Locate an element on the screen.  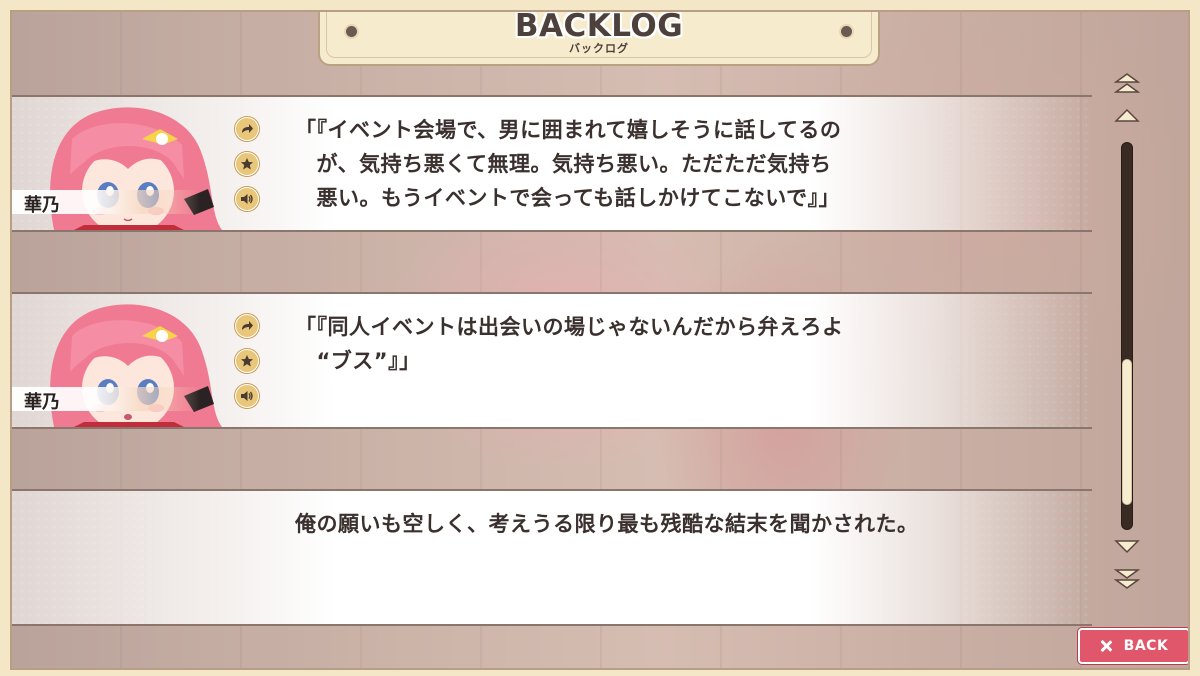
narration-text: 俺の願いも空しく、考えうる限り最も残酷な結末を聞かされた。 is located at coordinates (607, 524).